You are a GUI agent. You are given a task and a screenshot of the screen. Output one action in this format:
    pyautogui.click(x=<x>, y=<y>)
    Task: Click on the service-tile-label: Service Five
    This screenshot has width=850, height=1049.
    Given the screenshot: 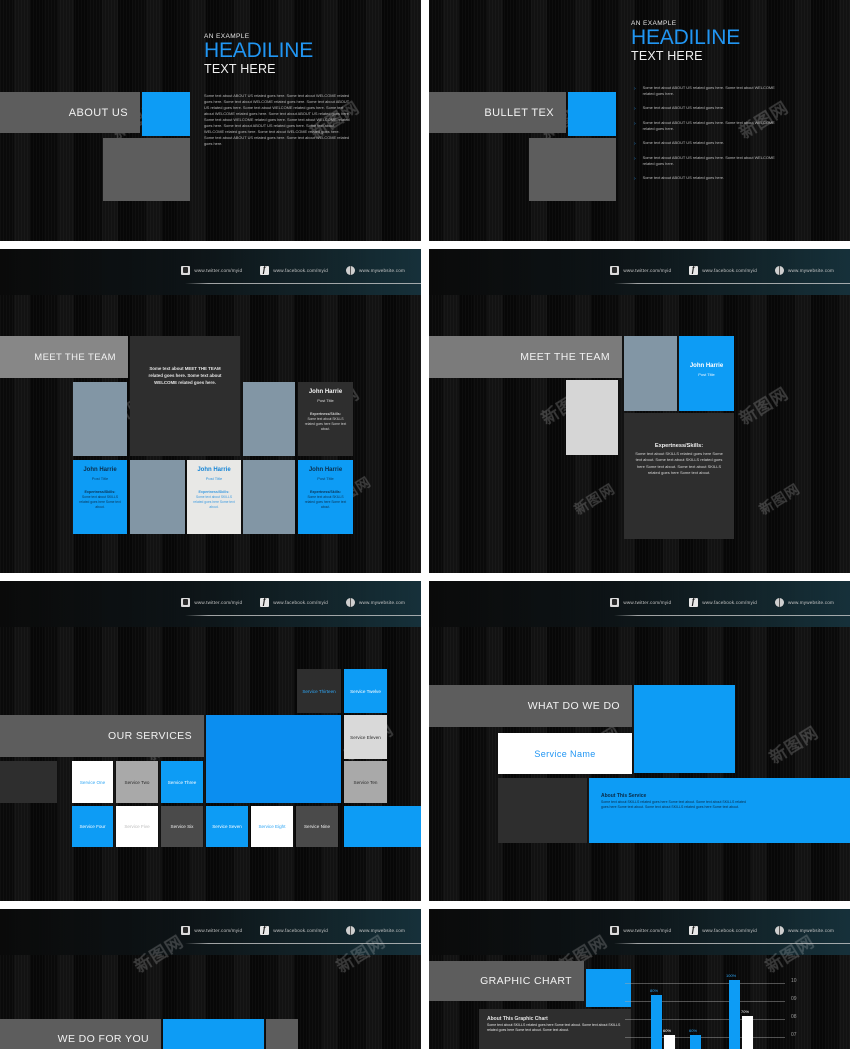 What is the action you would take?
    pyautogui.click(x=137, y=826)
    